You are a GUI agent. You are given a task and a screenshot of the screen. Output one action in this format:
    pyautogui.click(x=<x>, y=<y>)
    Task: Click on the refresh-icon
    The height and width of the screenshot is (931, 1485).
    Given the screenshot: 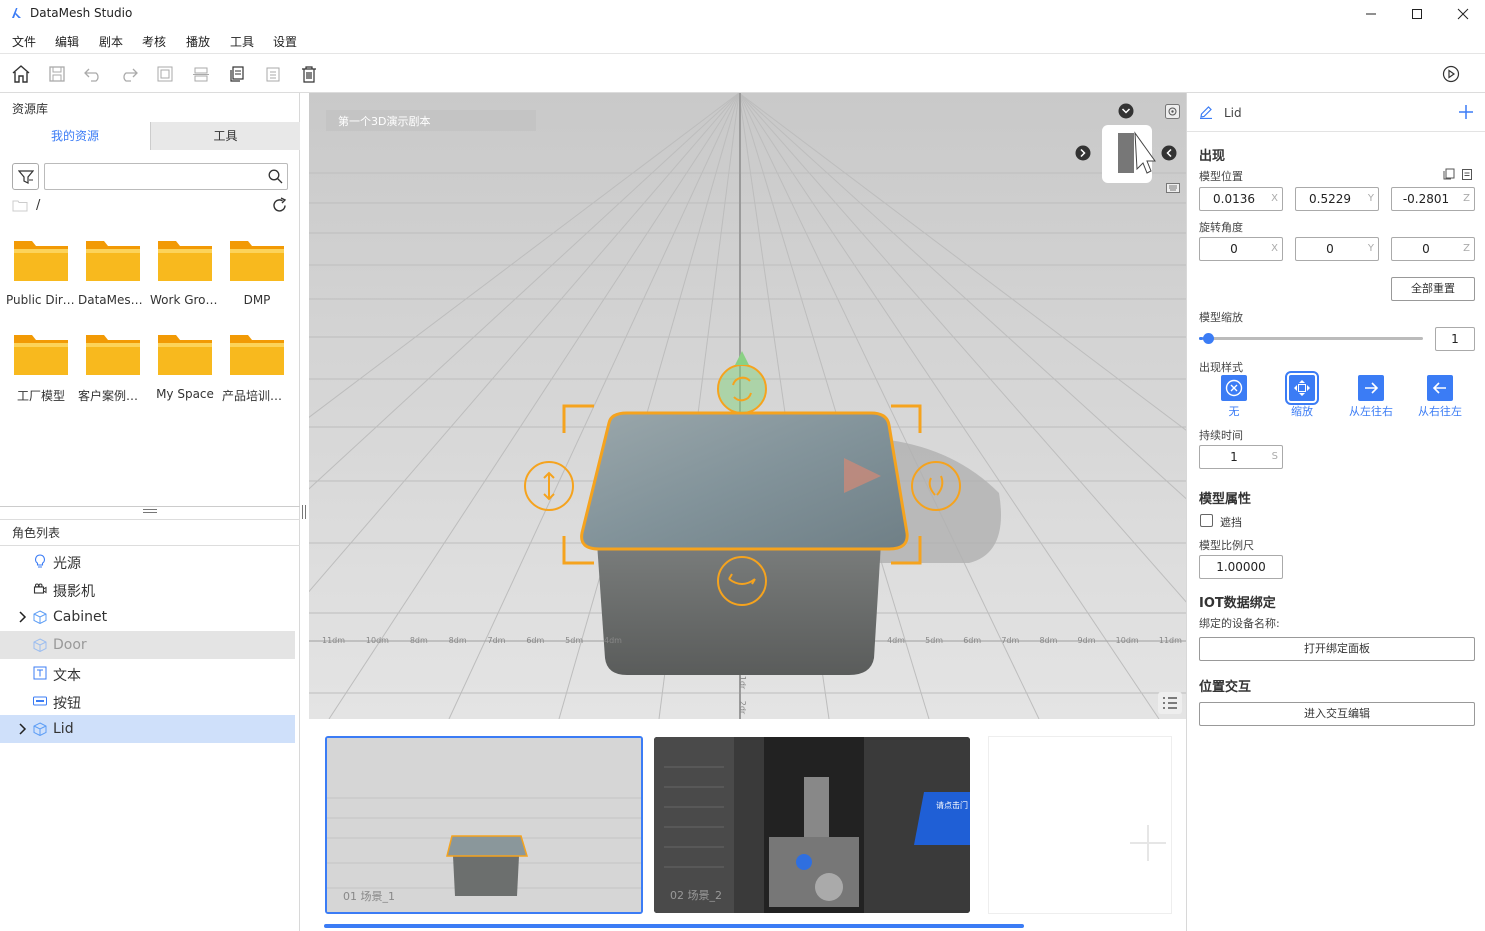 What is the action you would take?
    pyautogui.click(x=279, y=205)
    